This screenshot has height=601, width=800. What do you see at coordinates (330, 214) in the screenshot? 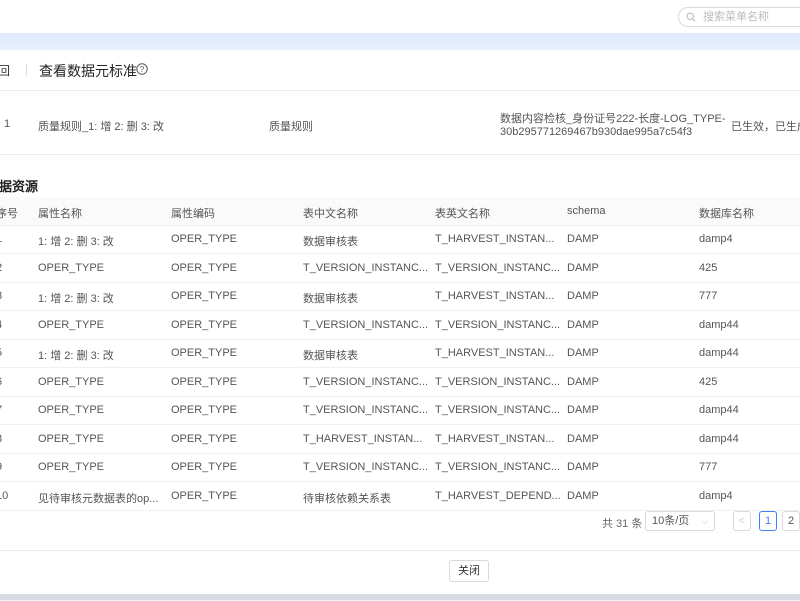
I see `column-header: 表中文名称` at bounding box center [330, 214].